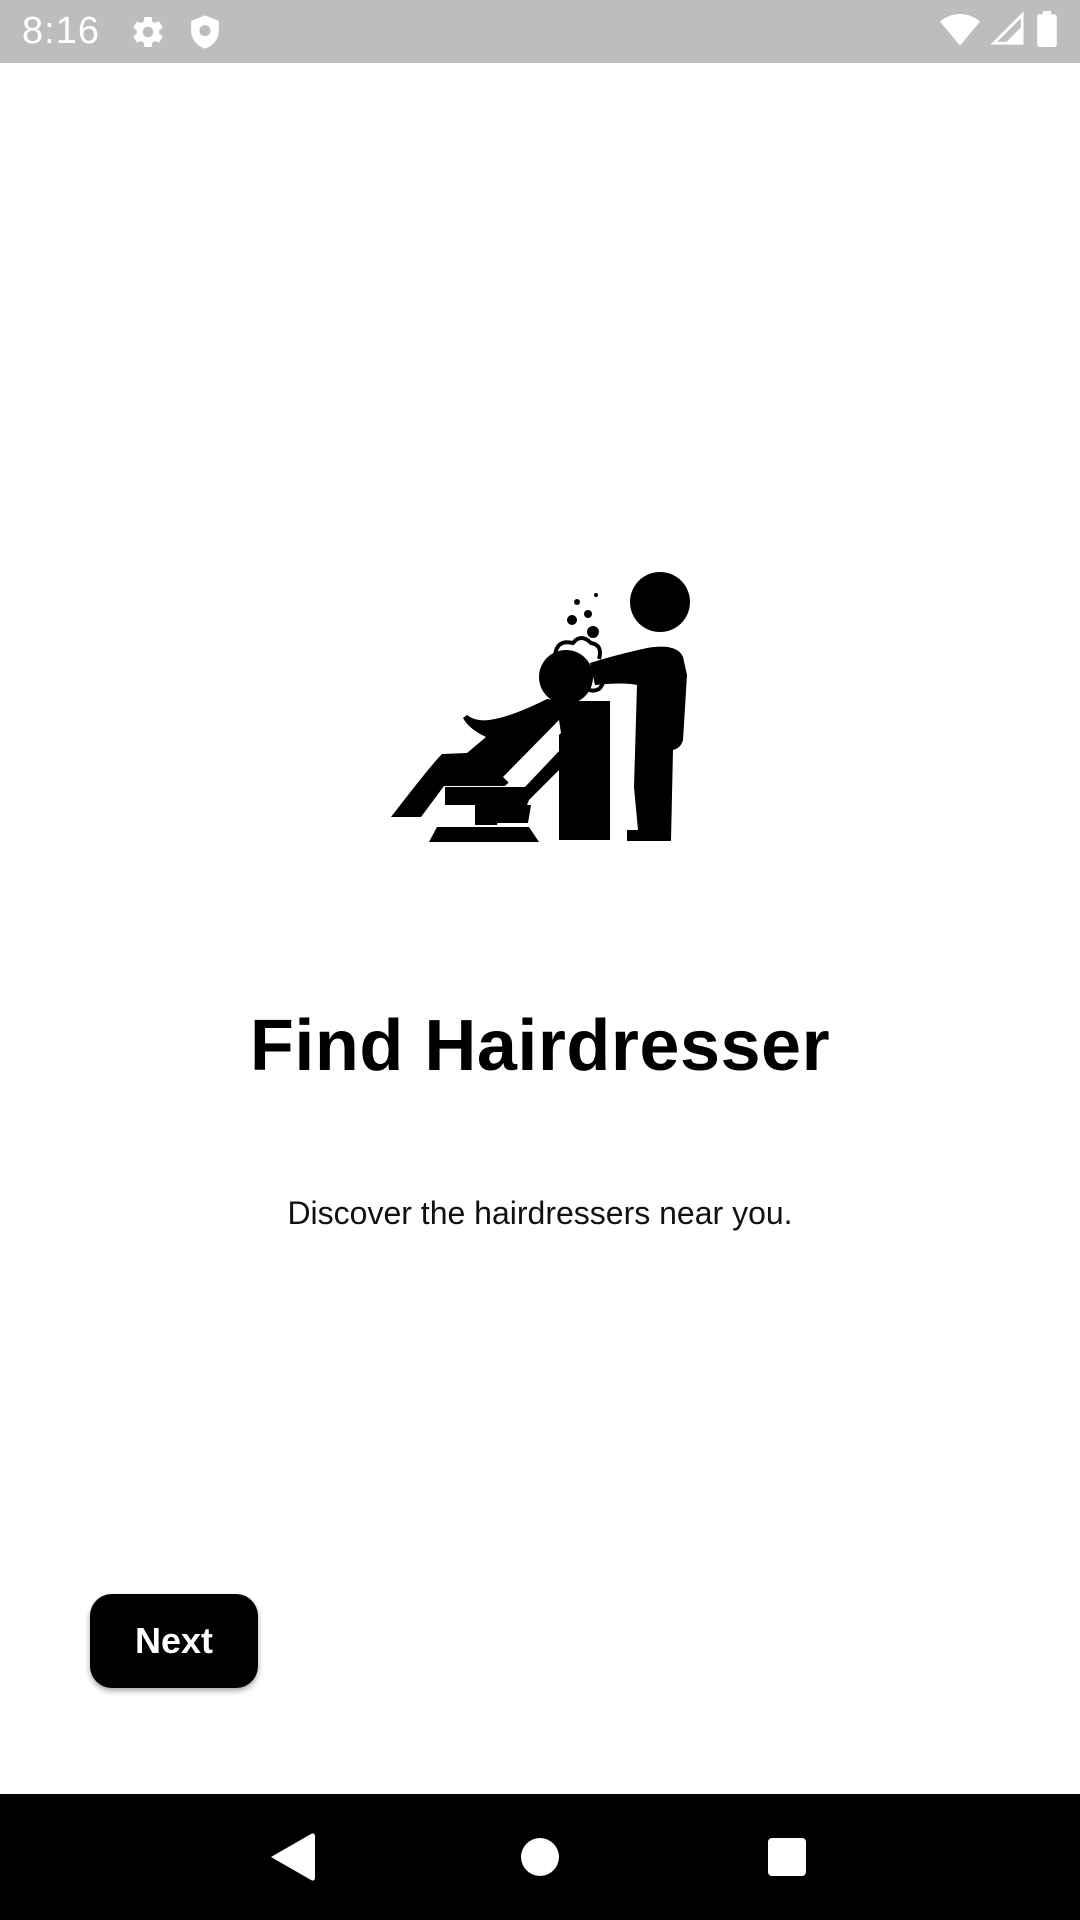 This screenshot has width=1080, height=1920. I want to click on signal-icon, so click(1008, 31).